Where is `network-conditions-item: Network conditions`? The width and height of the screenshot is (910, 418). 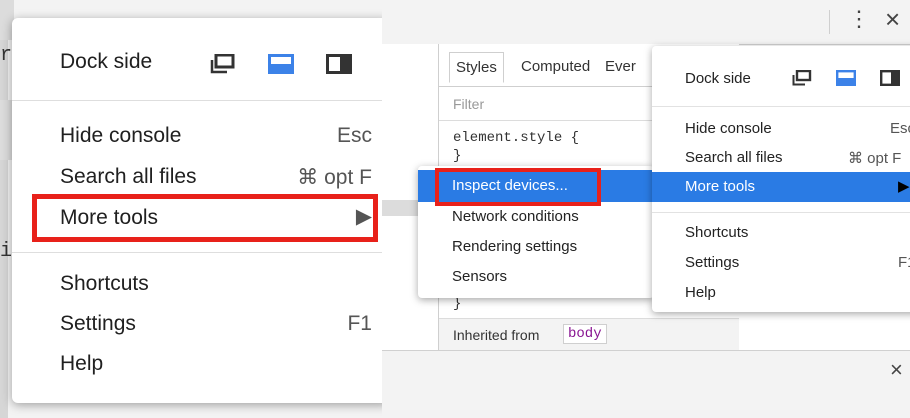 network-conditions-item: Network conditions is located at coordinates (515, 216).